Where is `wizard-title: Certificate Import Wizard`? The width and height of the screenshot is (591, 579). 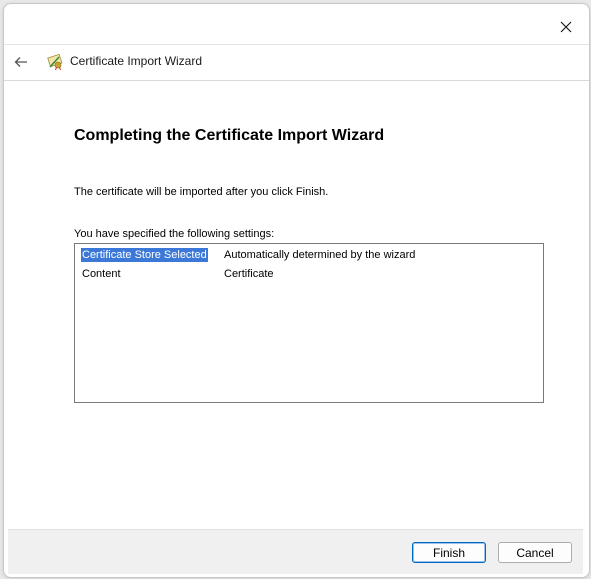 wizard-title: Certificate Import Wizard is located at coordinates (136, 61).